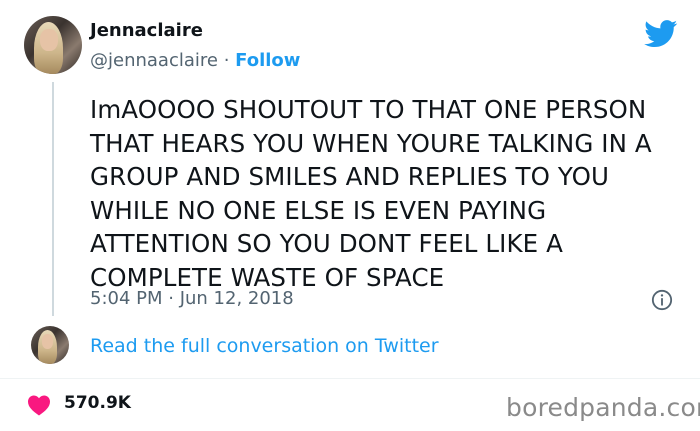 The image size is (700, 431). I want to click on info-icon, so click(662, 300).